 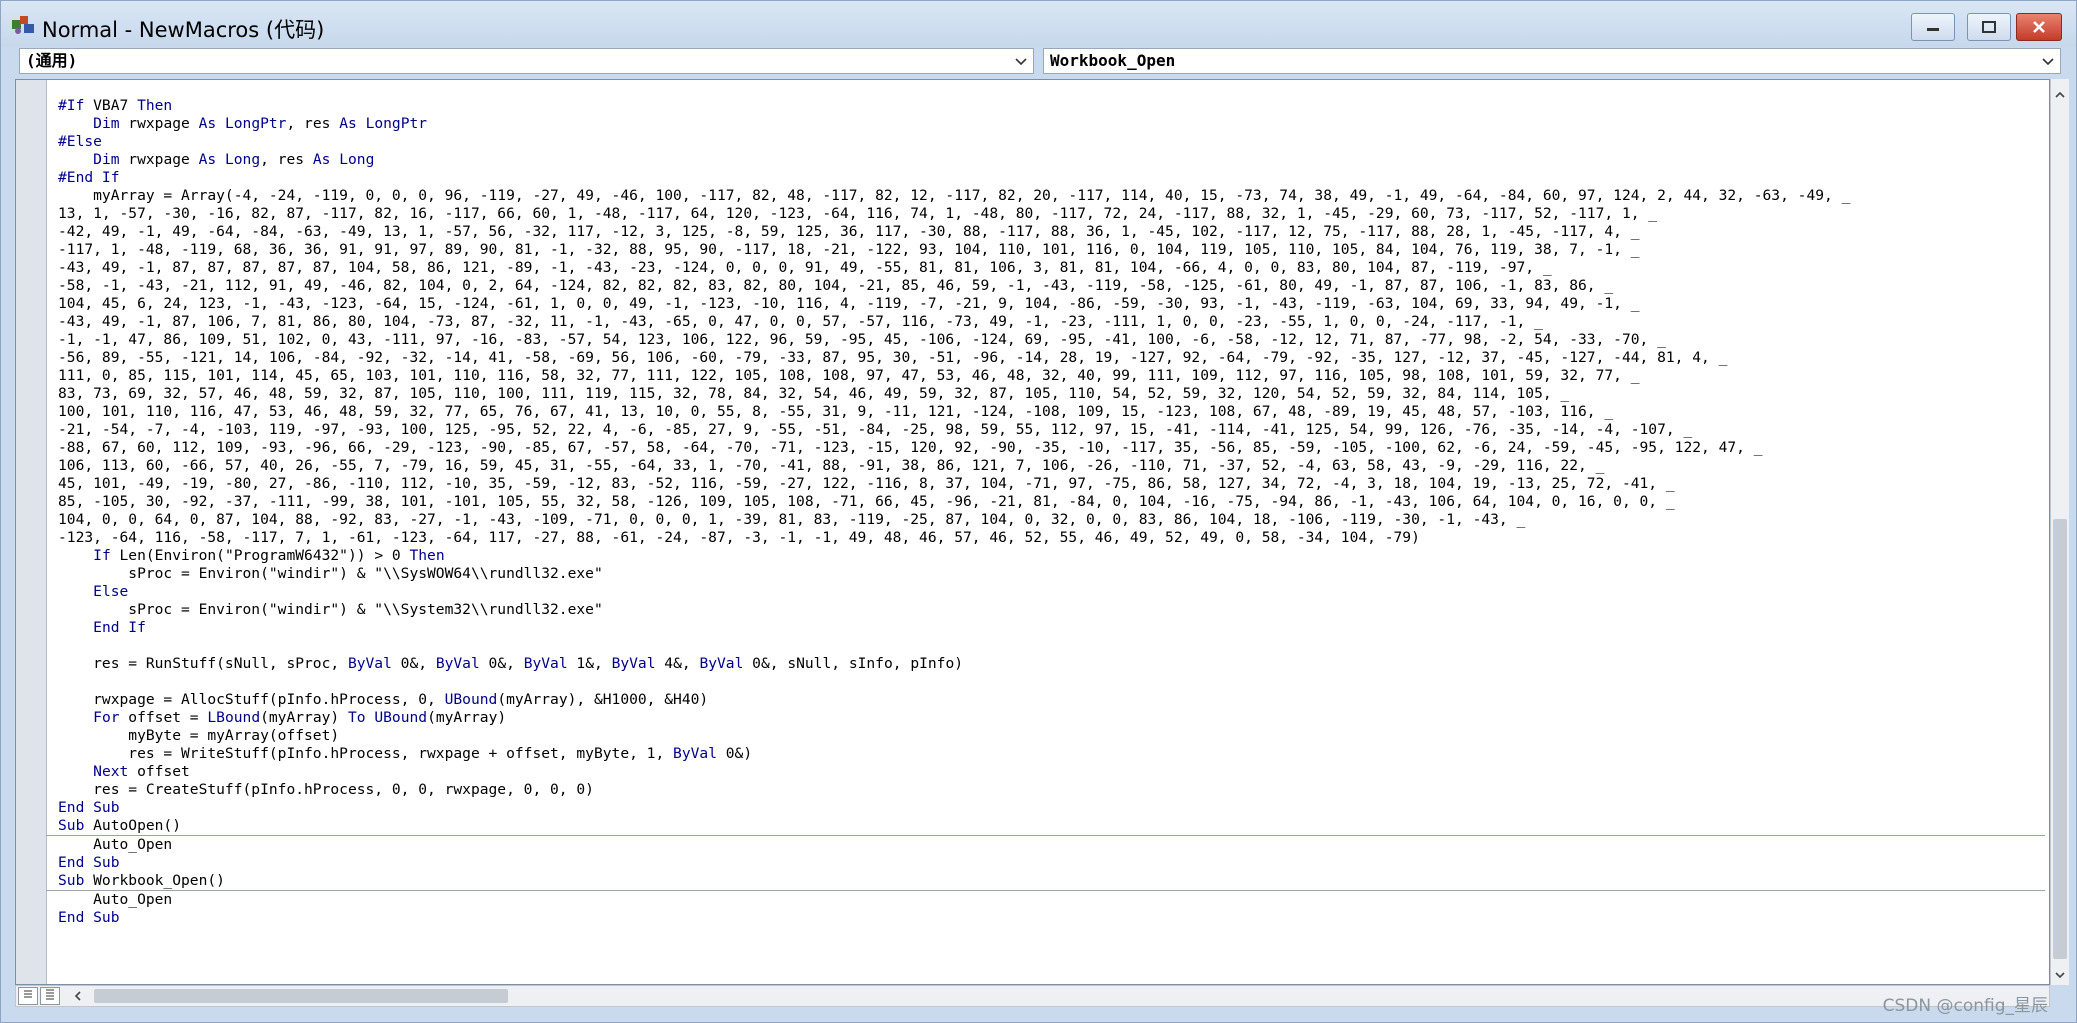 I want to click on full-module-view-icon, so click(x=50, y=994).